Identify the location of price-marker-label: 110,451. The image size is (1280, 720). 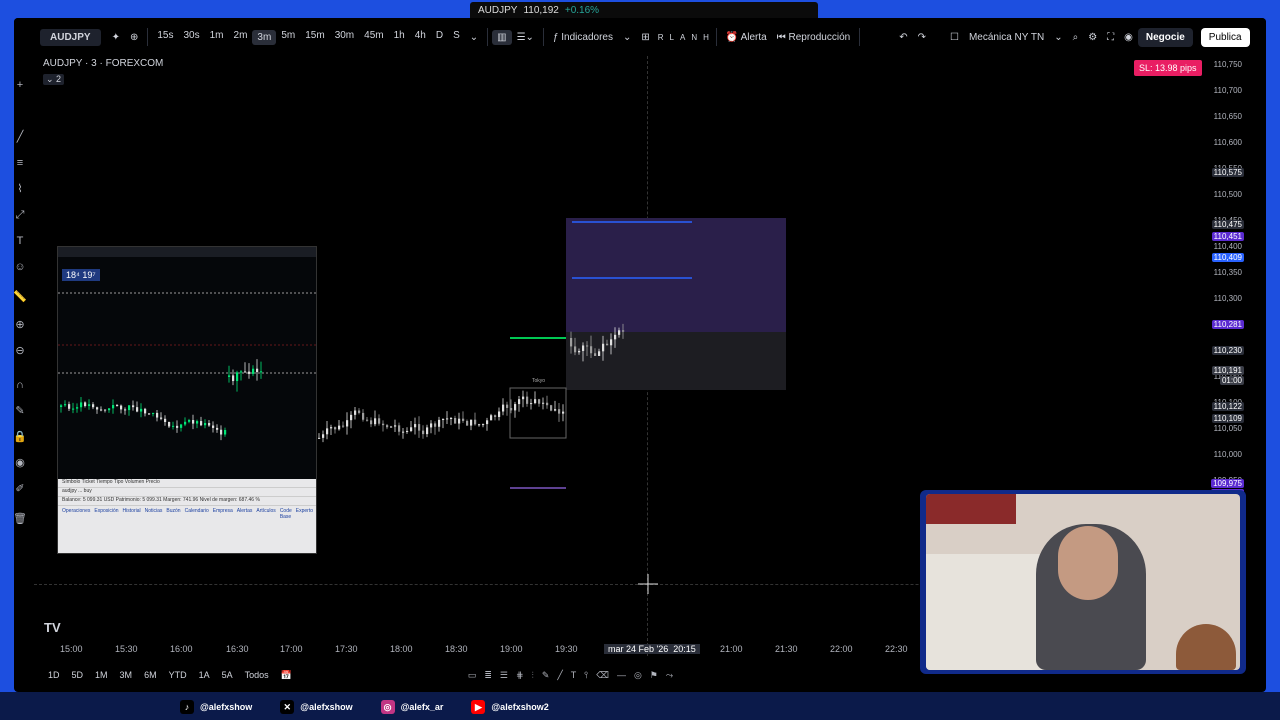
(1227, 236).